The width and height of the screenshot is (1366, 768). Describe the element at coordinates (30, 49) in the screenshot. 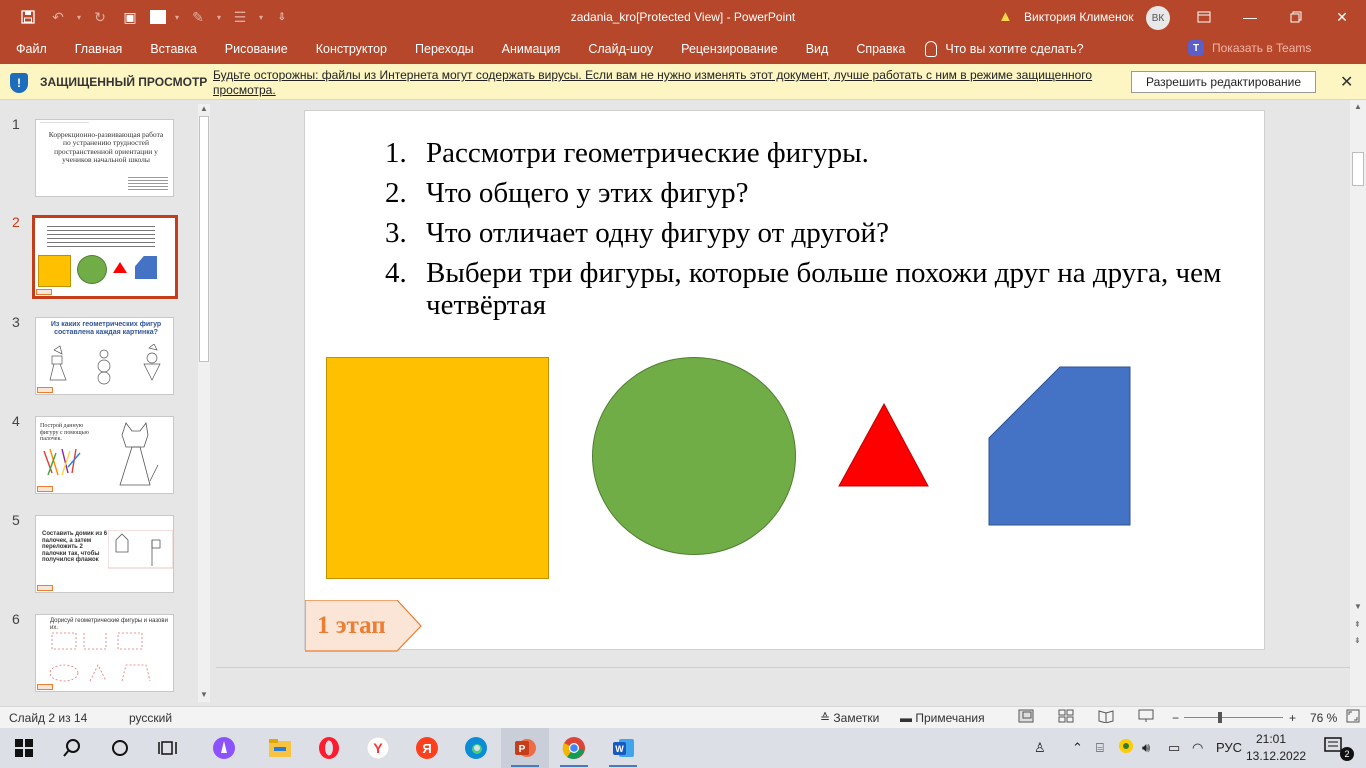

I see `tab-file: Файл` at that location.